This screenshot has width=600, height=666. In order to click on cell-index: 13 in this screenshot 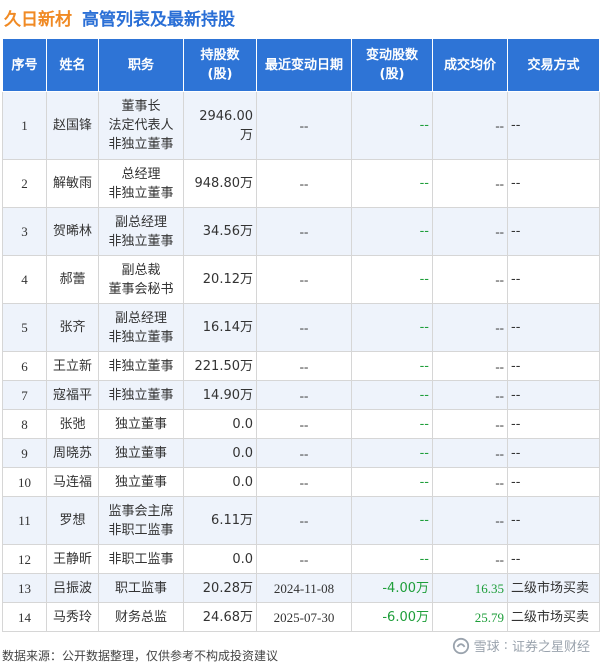, I will do `click(24, 588)`.